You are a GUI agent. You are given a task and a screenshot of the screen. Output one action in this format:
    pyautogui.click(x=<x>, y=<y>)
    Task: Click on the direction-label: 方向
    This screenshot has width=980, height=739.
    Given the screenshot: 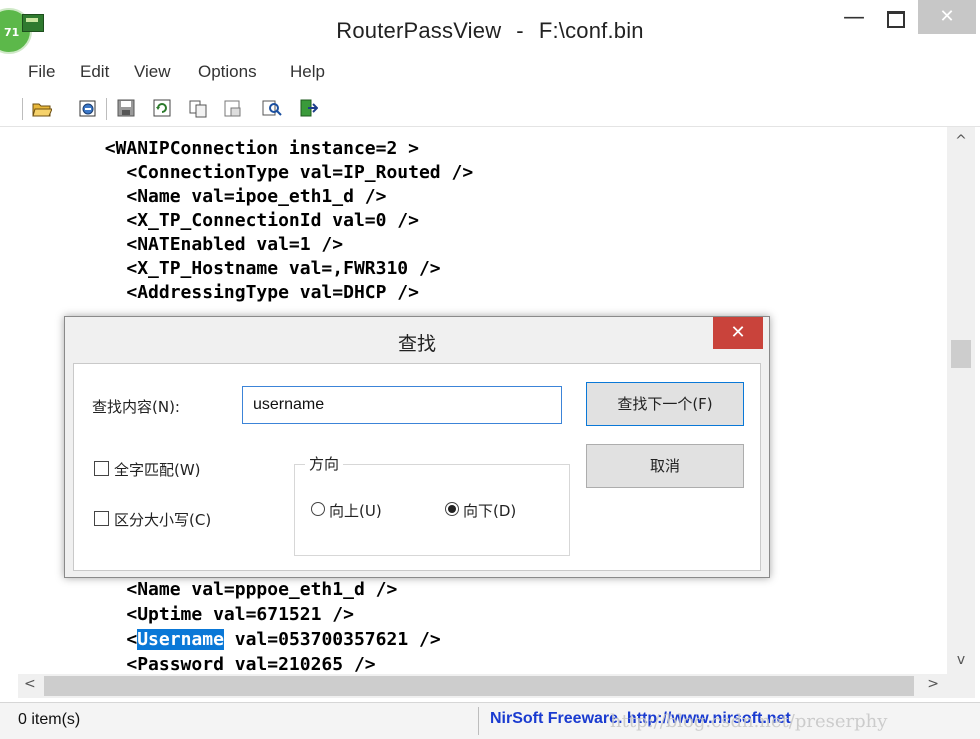 What is the action you would take?
    pyautogui.click(x=324, y=463)
    